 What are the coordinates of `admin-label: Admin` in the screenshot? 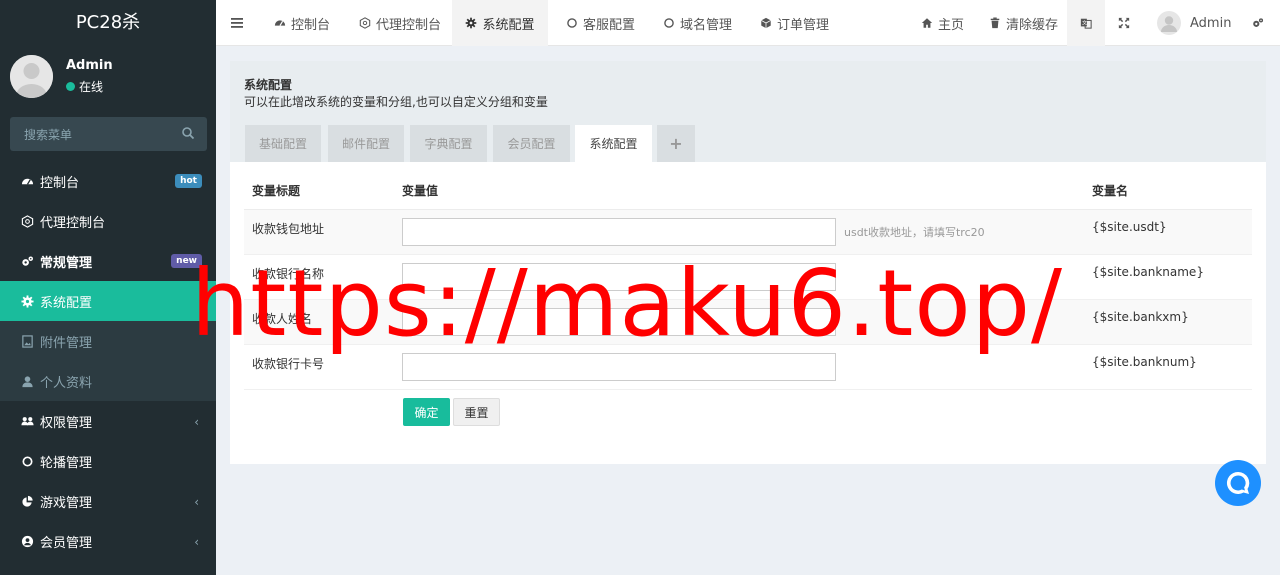 It's located at (1211, 23).